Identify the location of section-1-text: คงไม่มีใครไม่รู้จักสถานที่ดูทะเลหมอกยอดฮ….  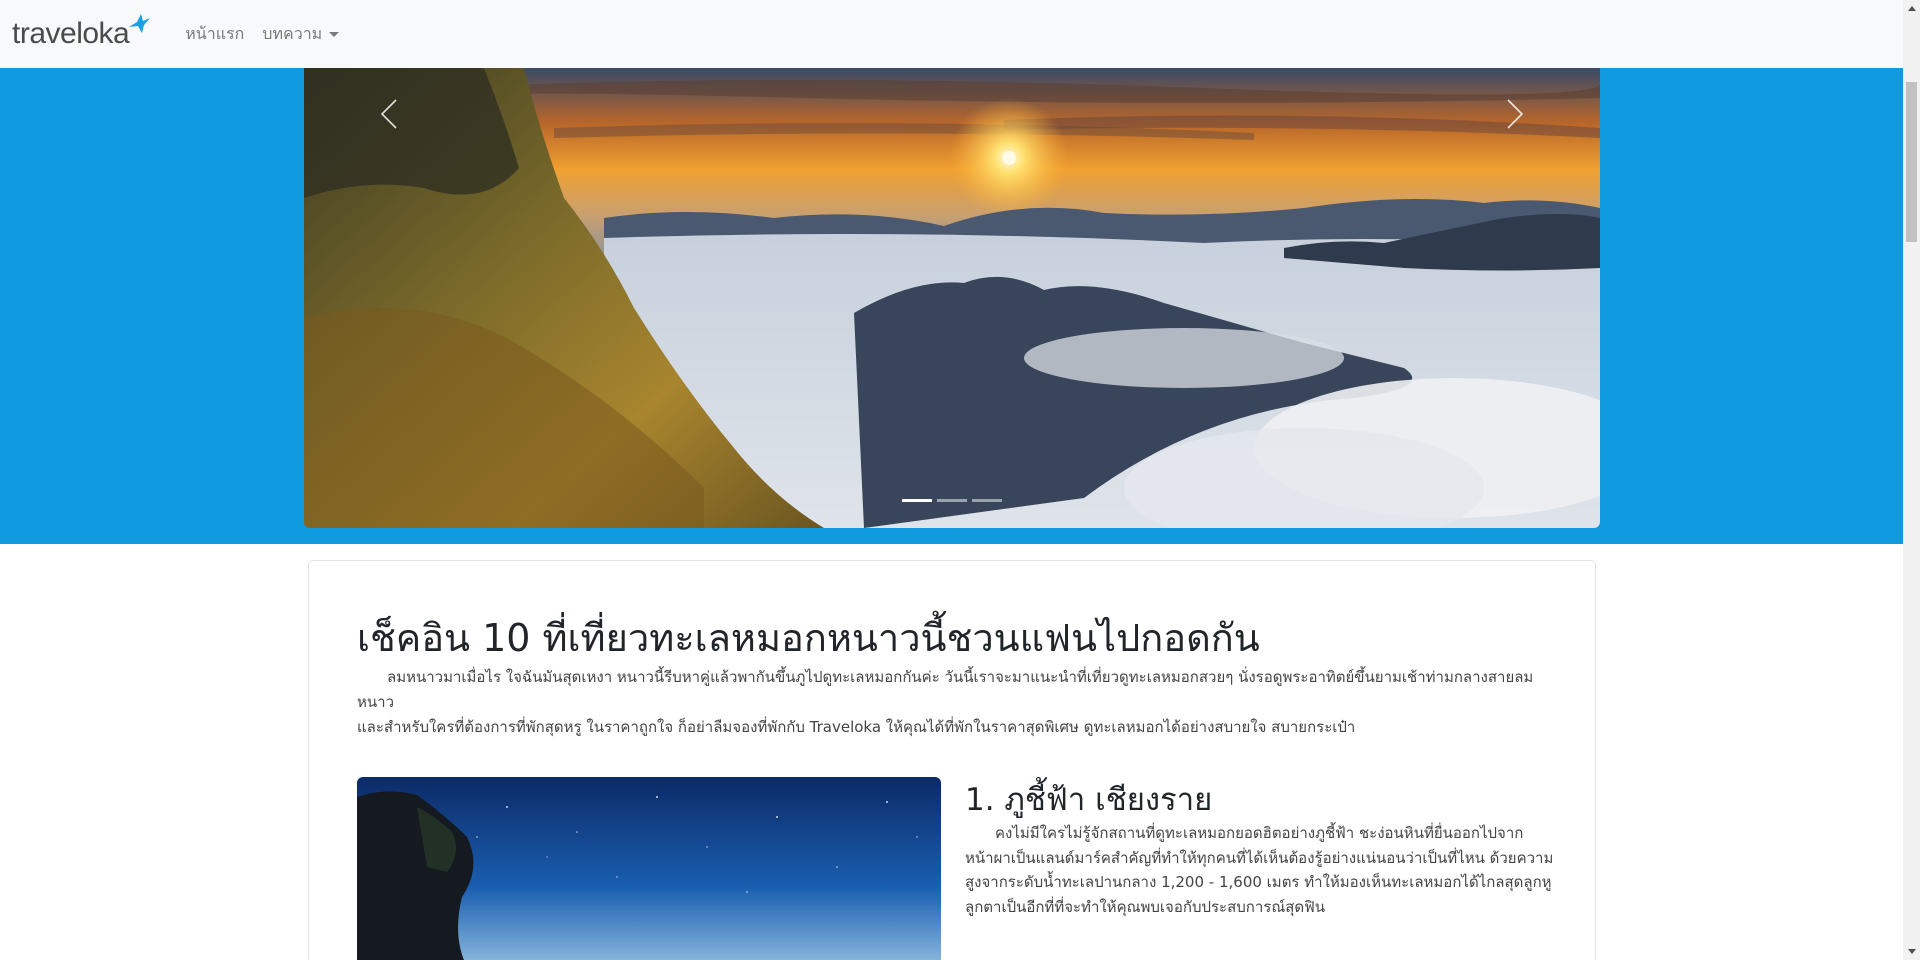
(1259, 870).